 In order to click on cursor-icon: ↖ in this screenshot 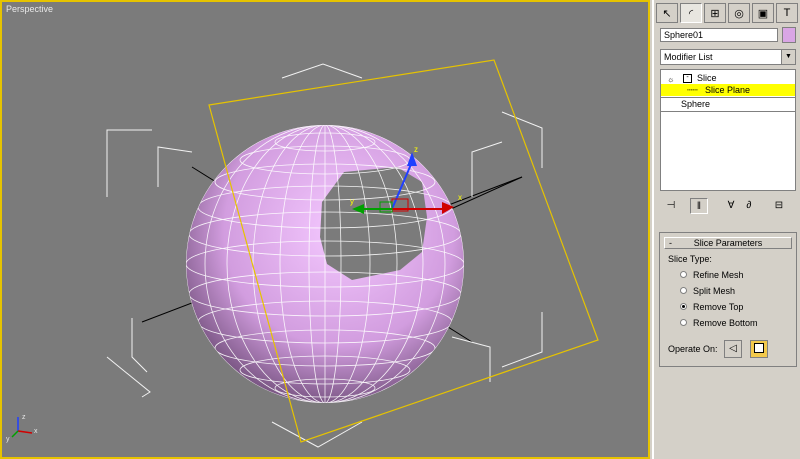, I will do `click(667, 13)`.